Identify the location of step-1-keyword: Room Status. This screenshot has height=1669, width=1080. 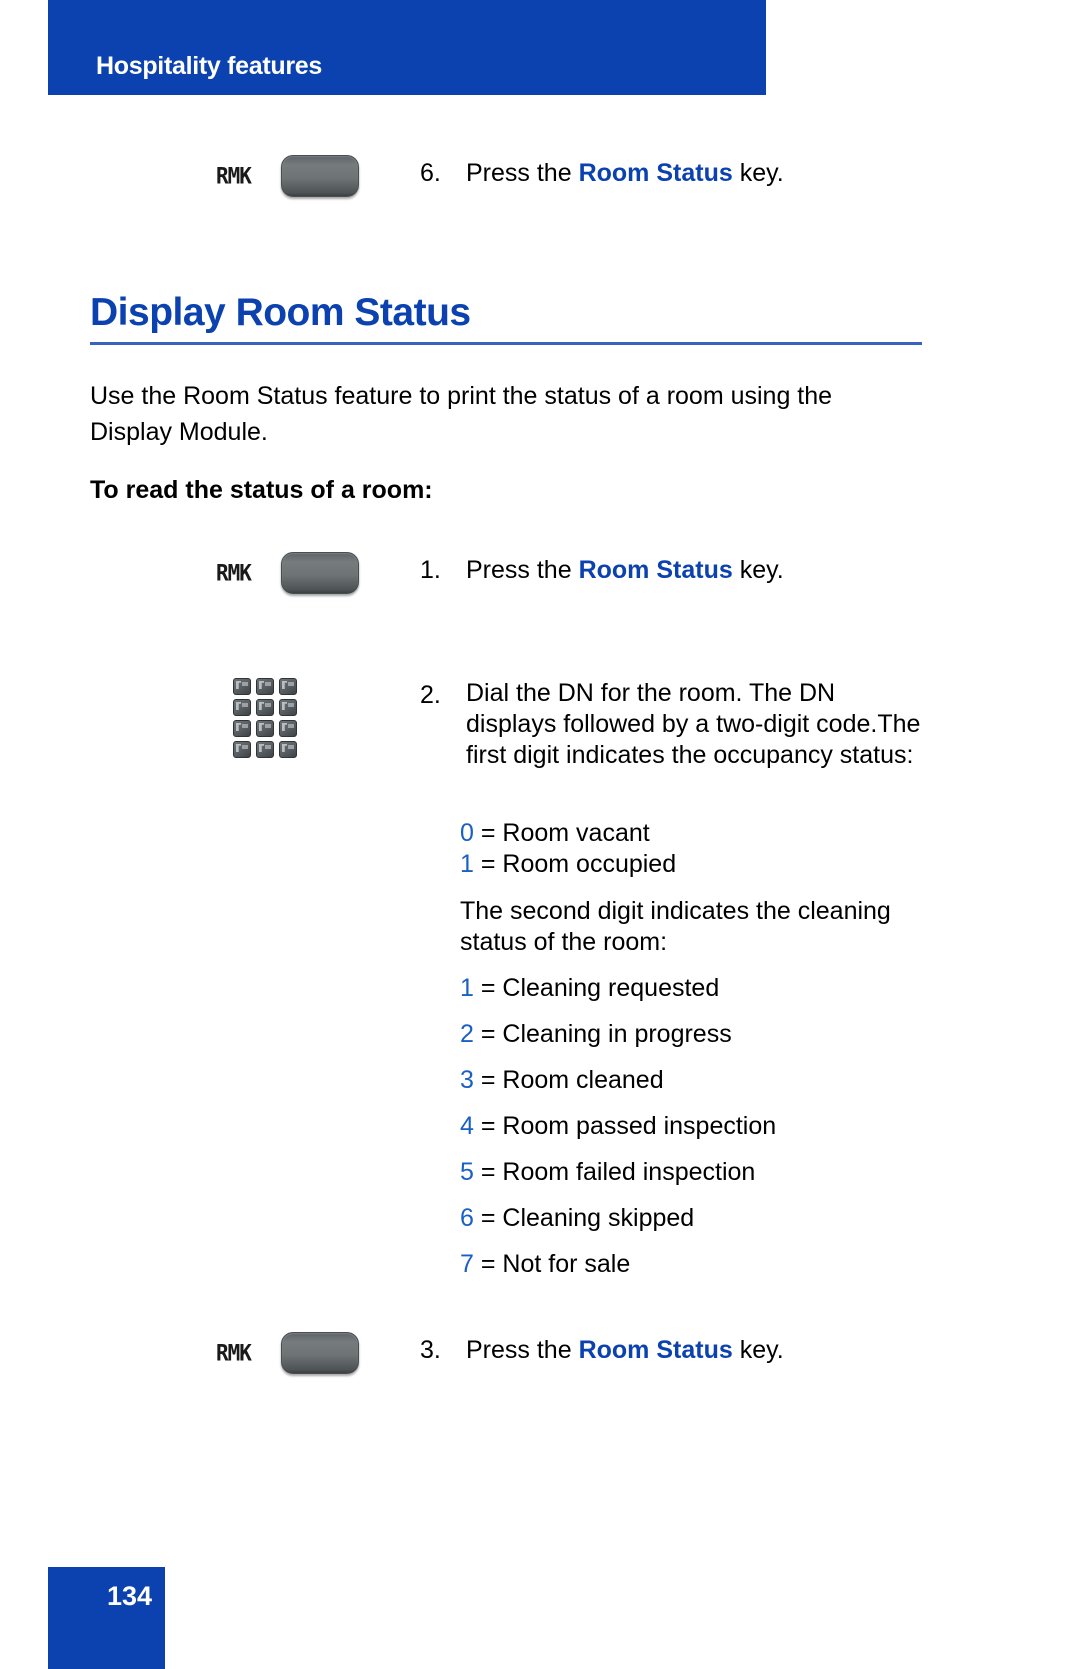
(655, 570).